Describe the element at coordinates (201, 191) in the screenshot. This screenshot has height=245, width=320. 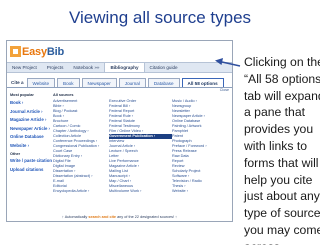
I see `source-type-link: Website ›` at that location.